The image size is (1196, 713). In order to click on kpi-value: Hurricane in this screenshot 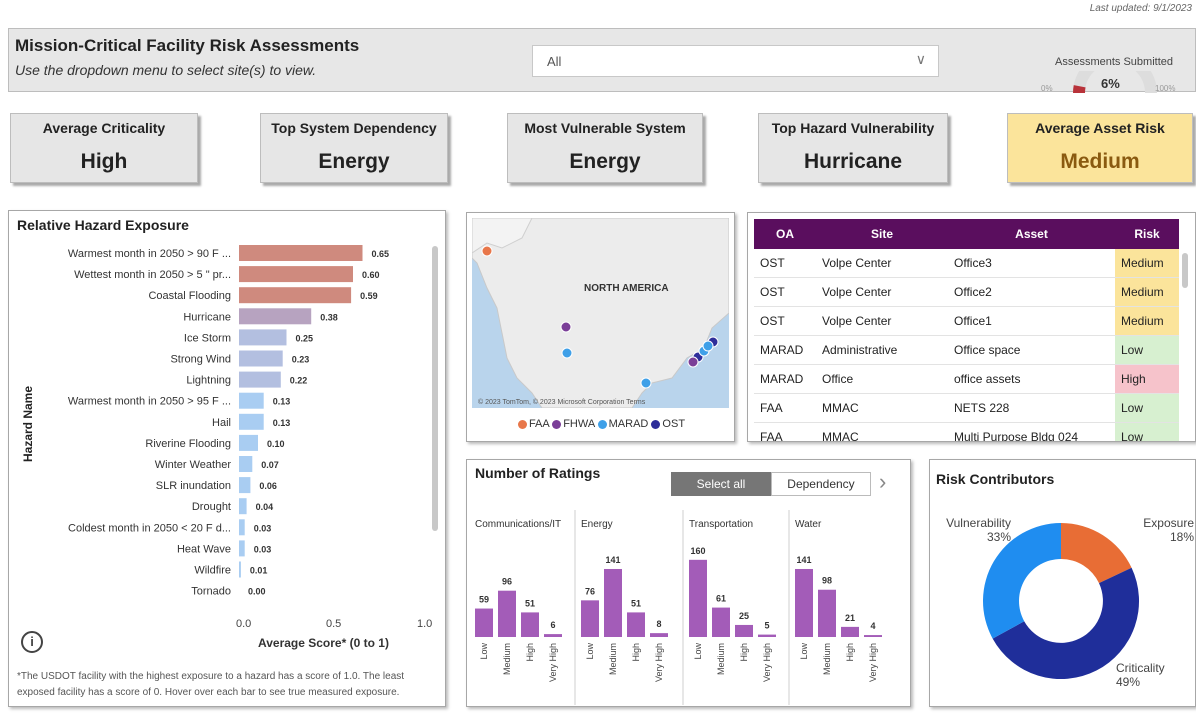, I will do `click(853, 161)`.